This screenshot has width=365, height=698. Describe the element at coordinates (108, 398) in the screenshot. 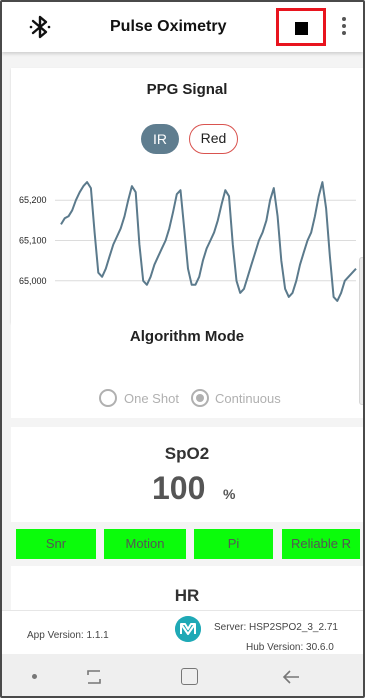

I see `one-shot-radio` at that location.